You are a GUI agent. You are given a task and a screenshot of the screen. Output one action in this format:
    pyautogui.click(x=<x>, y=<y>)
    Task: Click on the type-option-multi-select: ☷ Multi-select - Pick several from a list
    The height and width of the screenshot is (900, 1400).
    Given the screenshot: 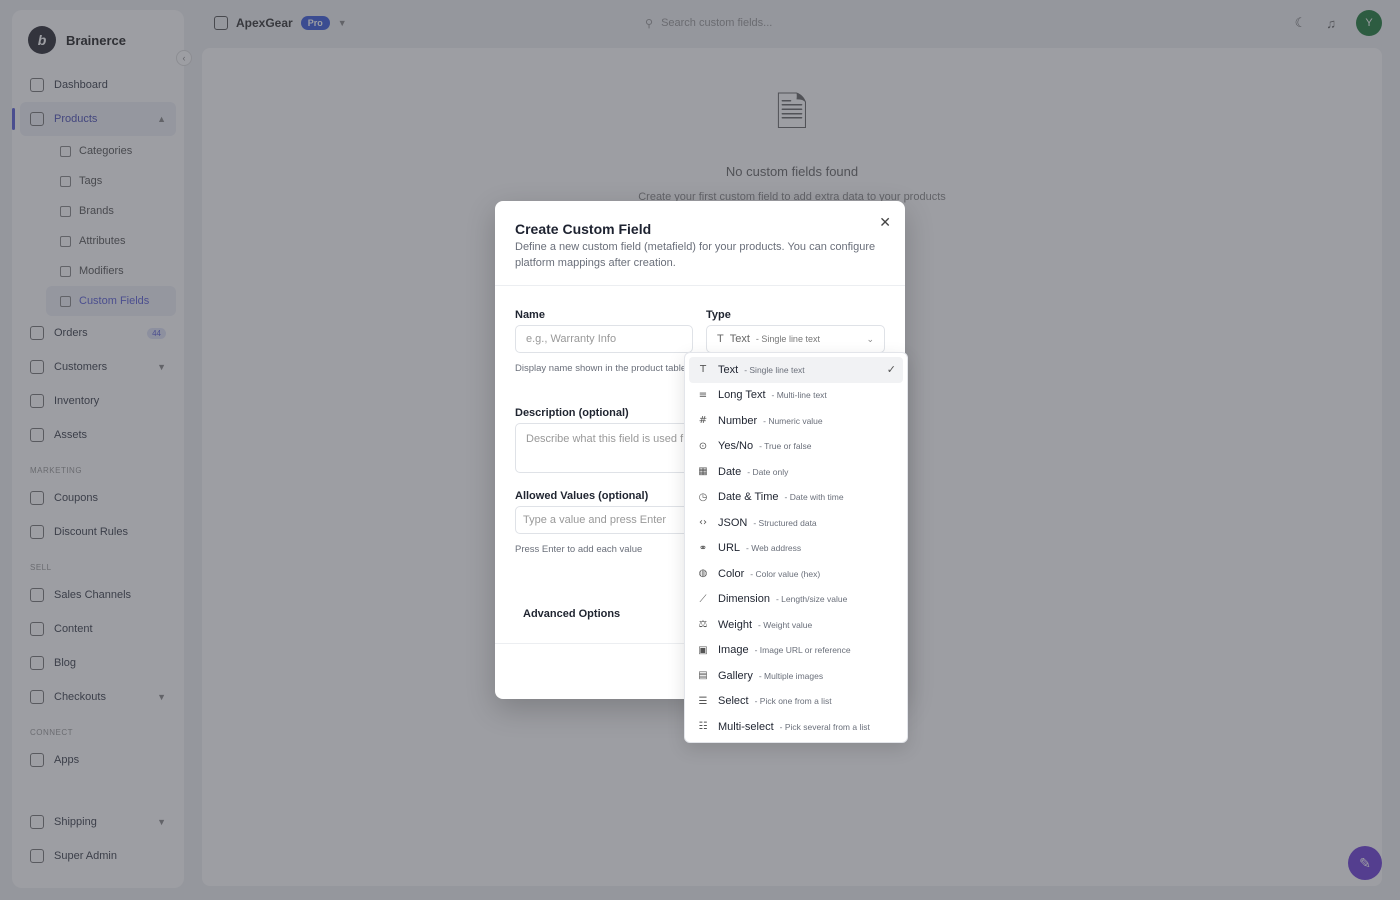 What is the action you would take?
    pyautogui.click(x=796, y=727)
    